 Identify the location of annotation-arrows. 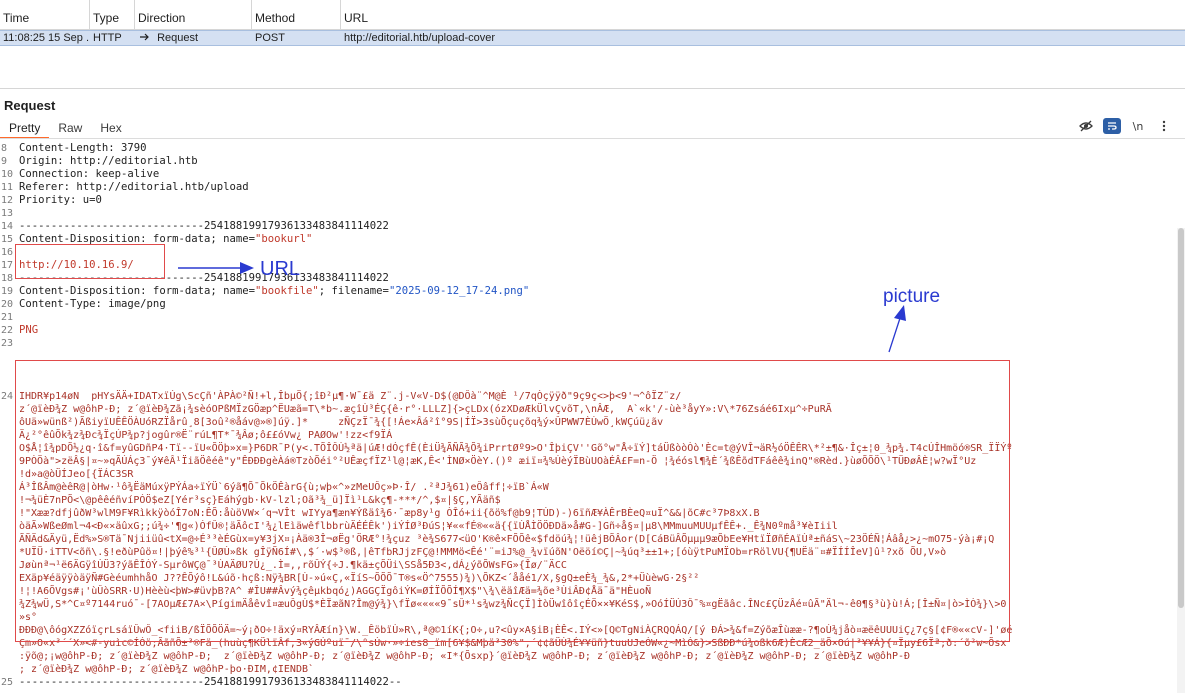
(542, 307).